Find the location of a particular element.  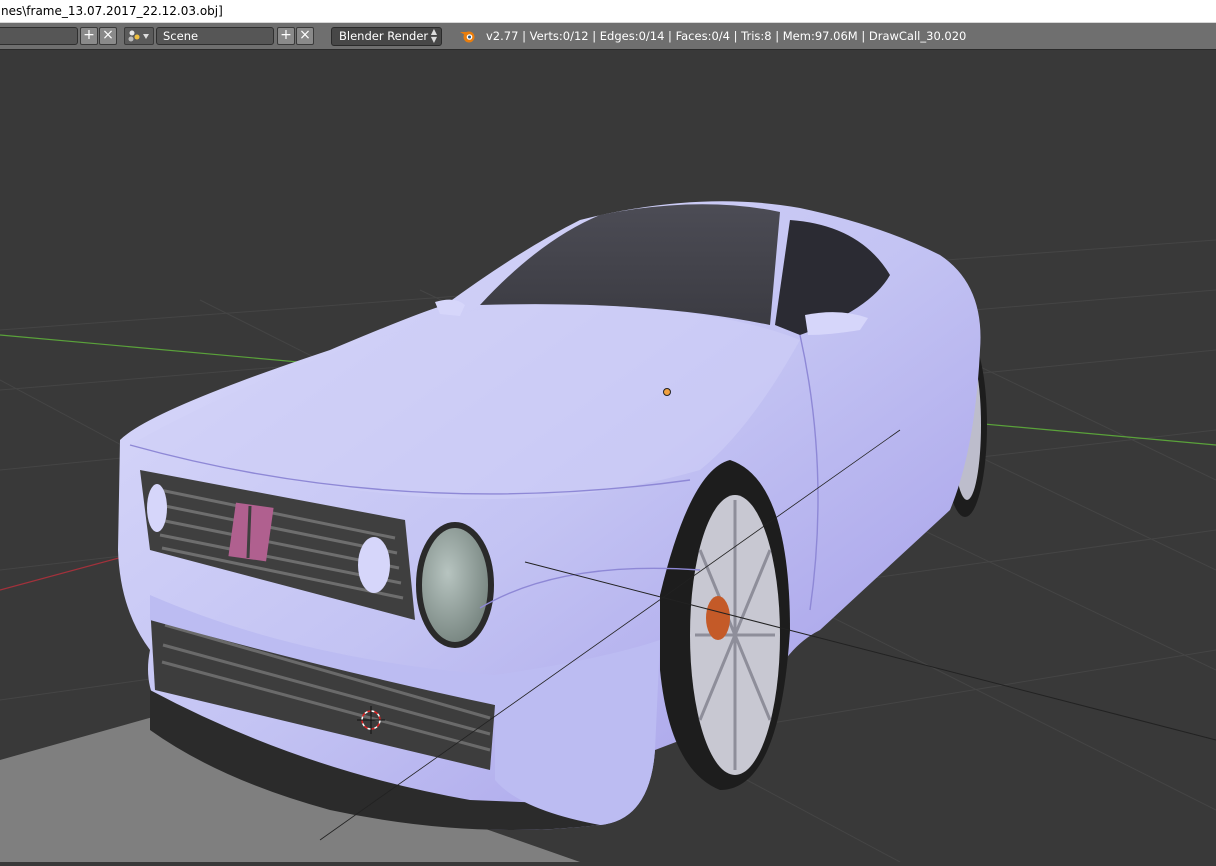

scene-name-field: Scene is located at coordinates (215, 36).